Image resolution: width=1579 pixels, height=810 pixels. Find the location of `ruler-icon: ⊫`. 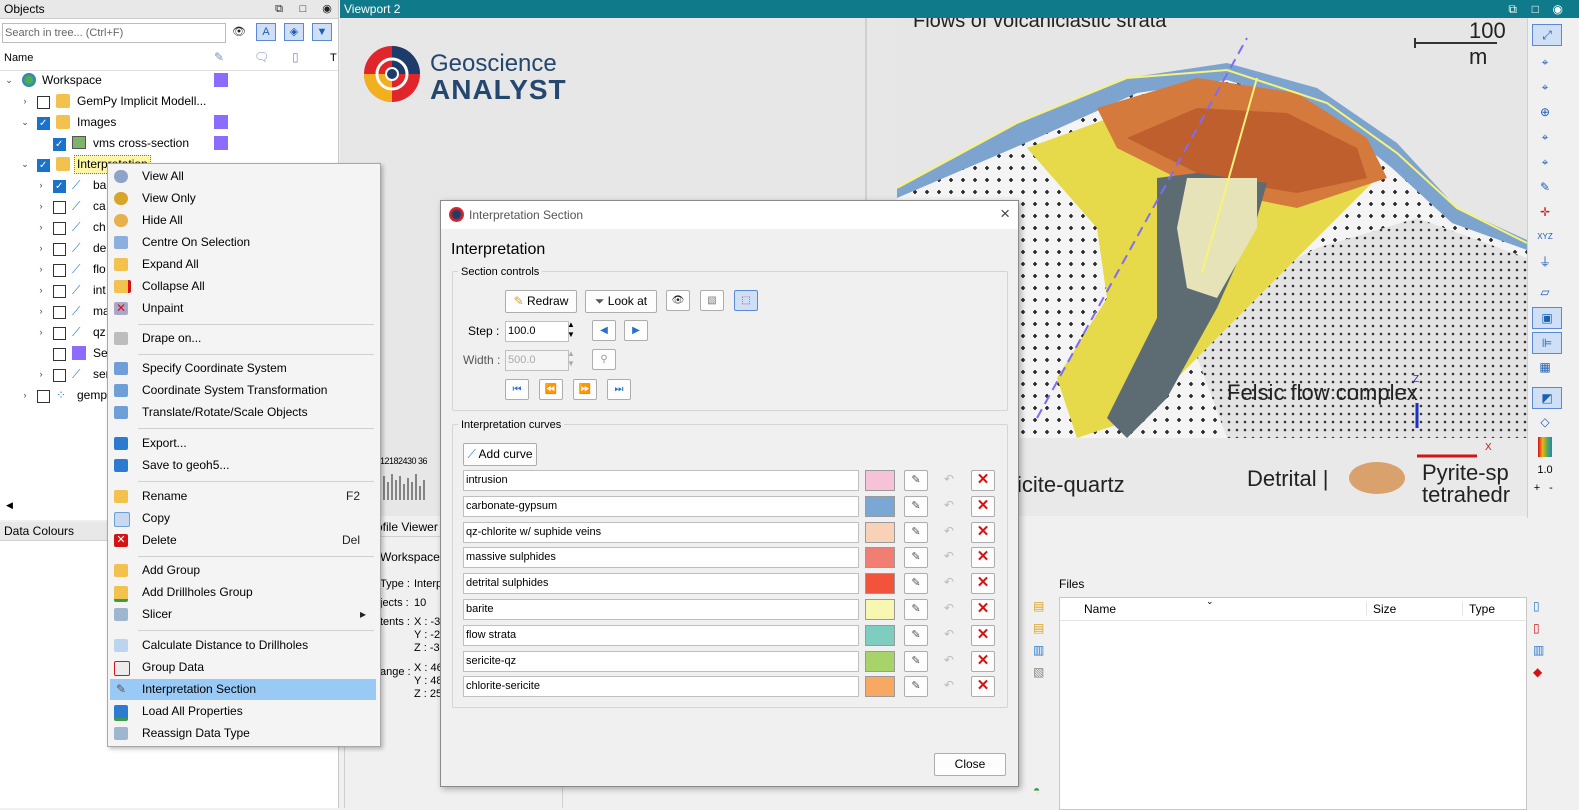

ruler-icon: ⊫ is located at coordinates (1547, 343).